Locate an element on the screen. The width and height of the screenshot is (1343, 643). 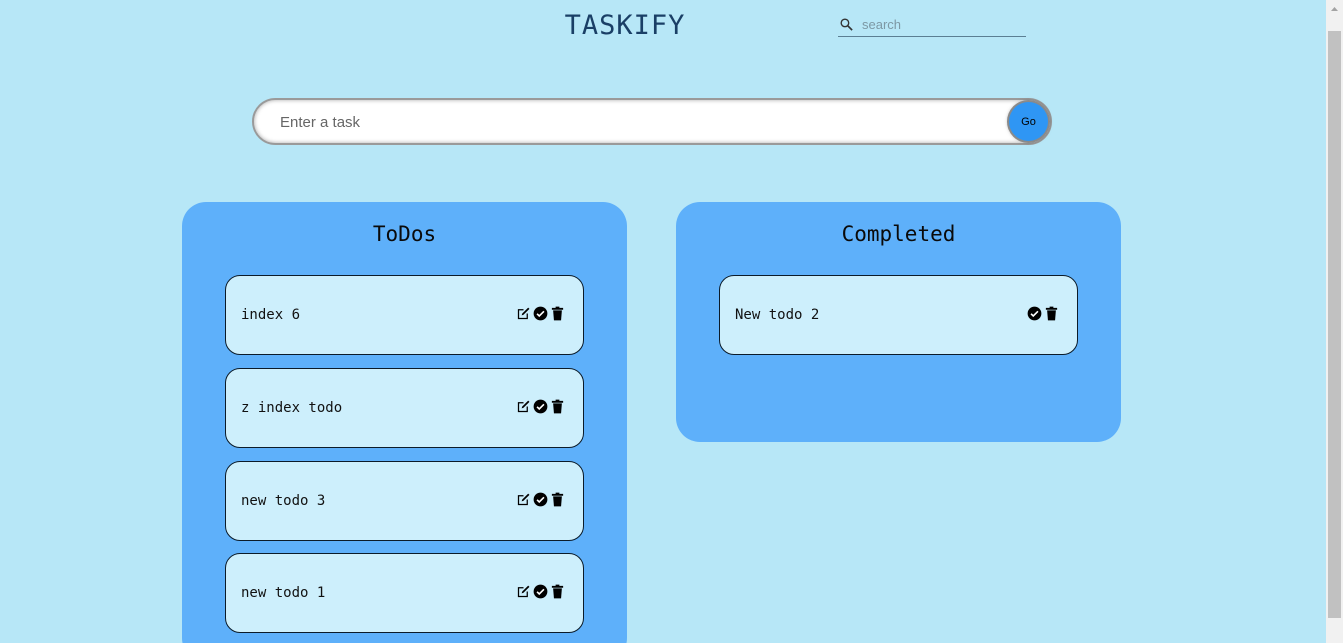
todos-heading: ToDos is located at coordinates (404, 234).